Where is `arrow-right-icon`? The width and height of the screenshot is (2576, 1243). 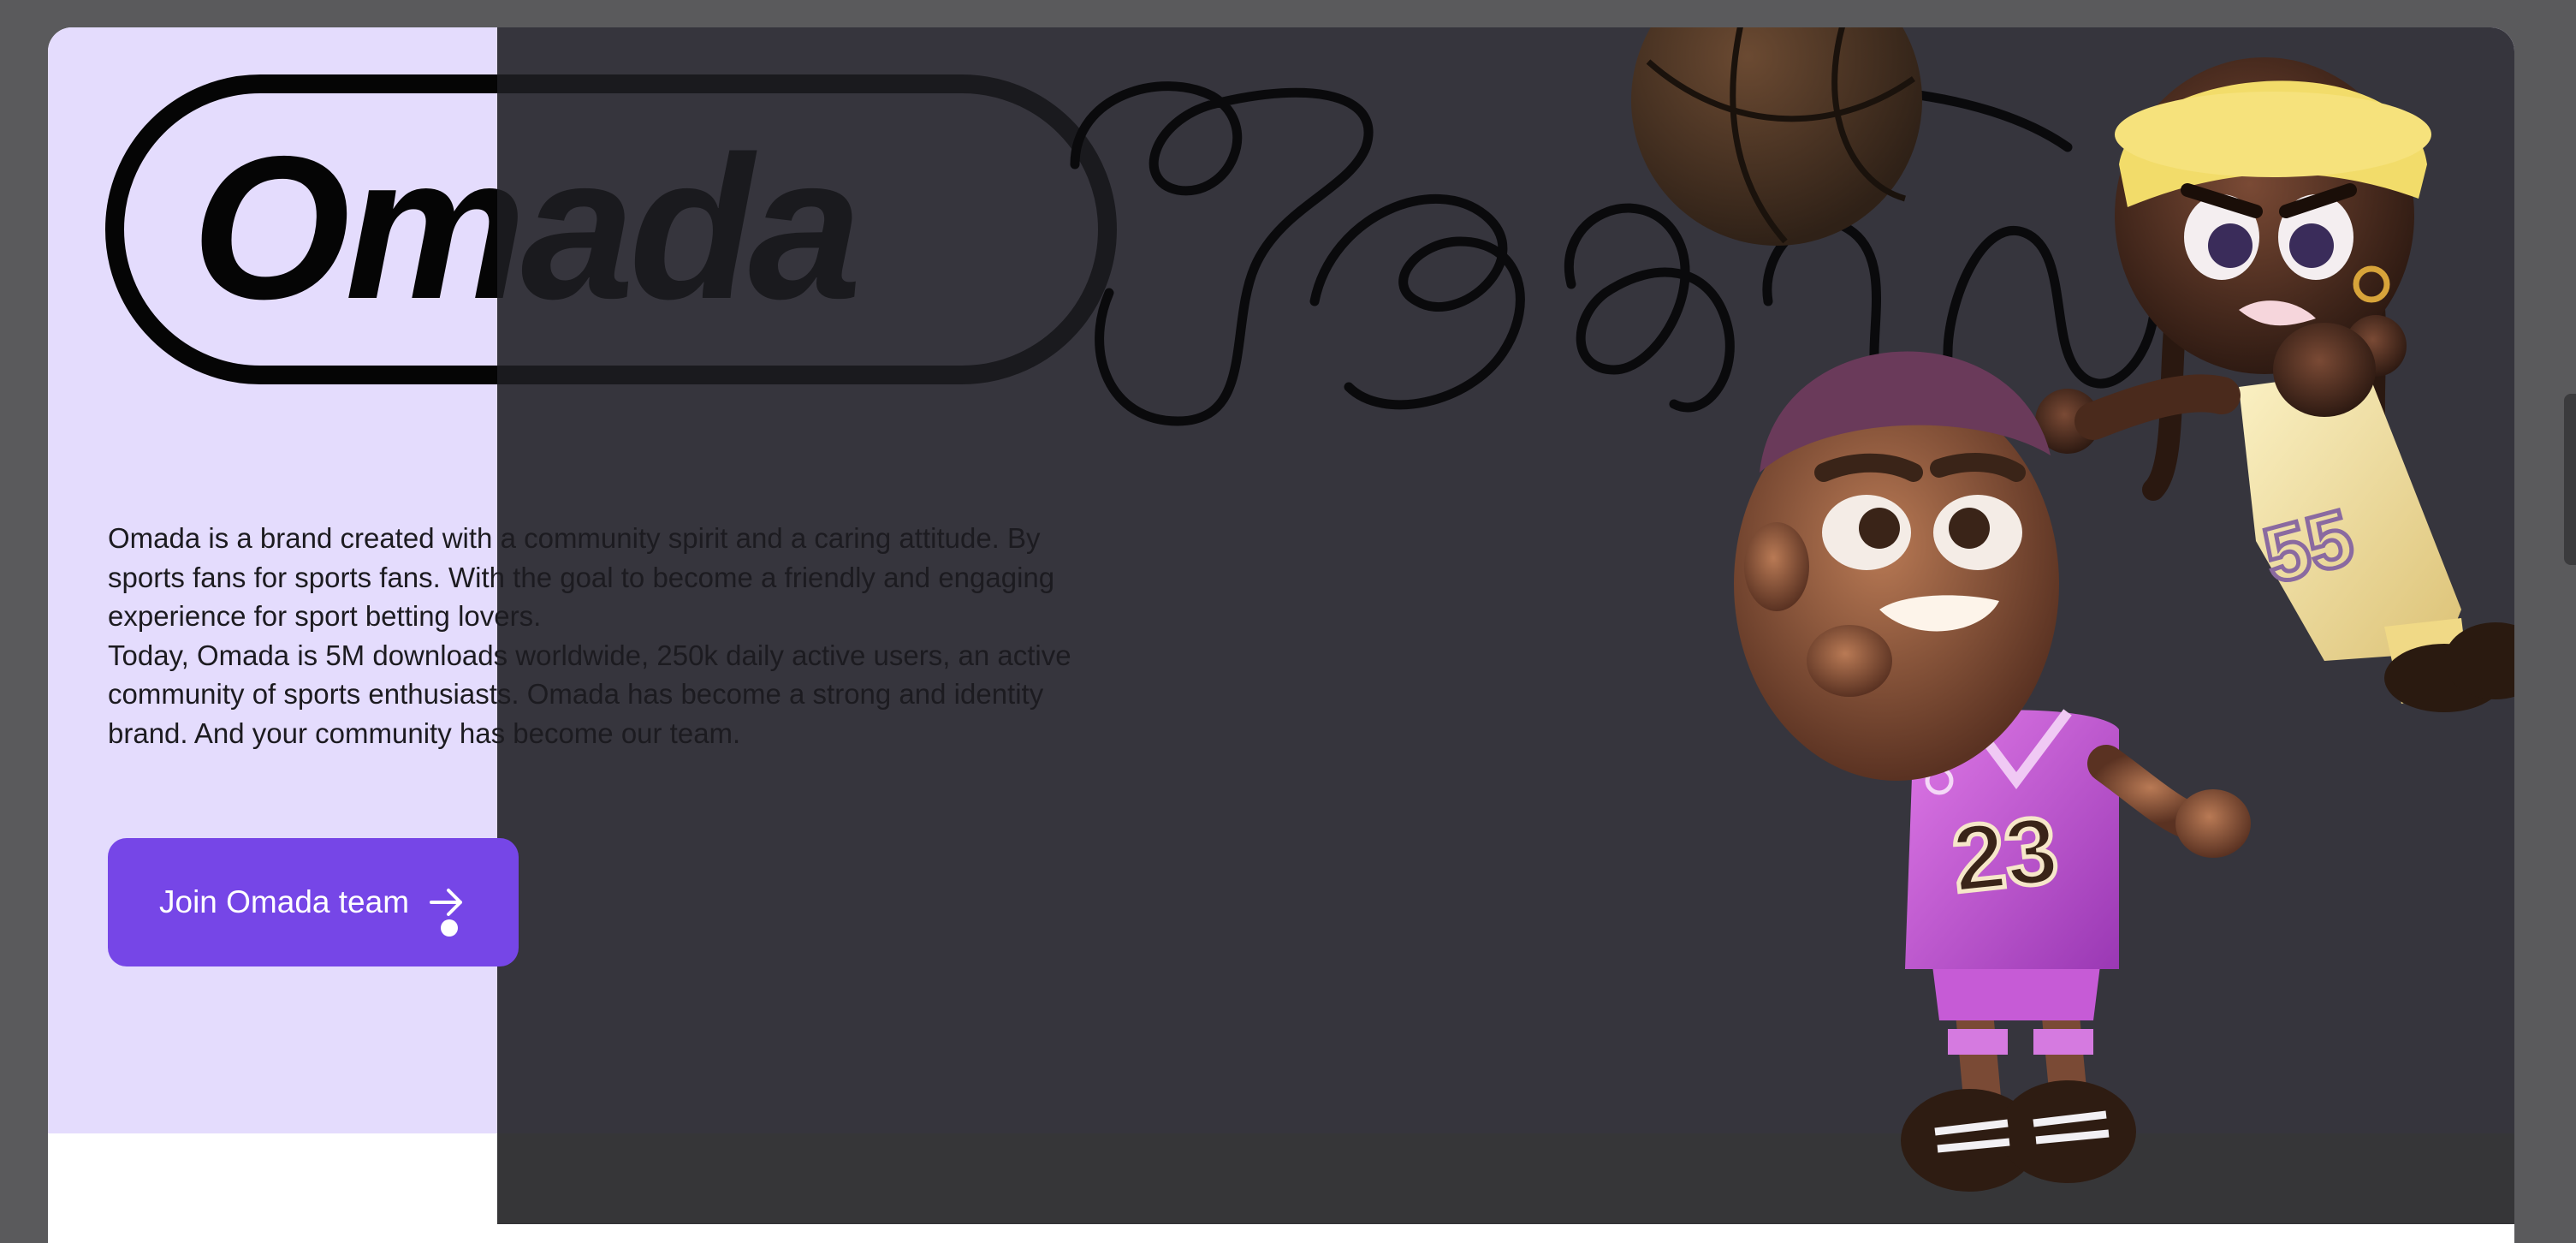
arrow-right-icon is located at coordinates (447, 902).